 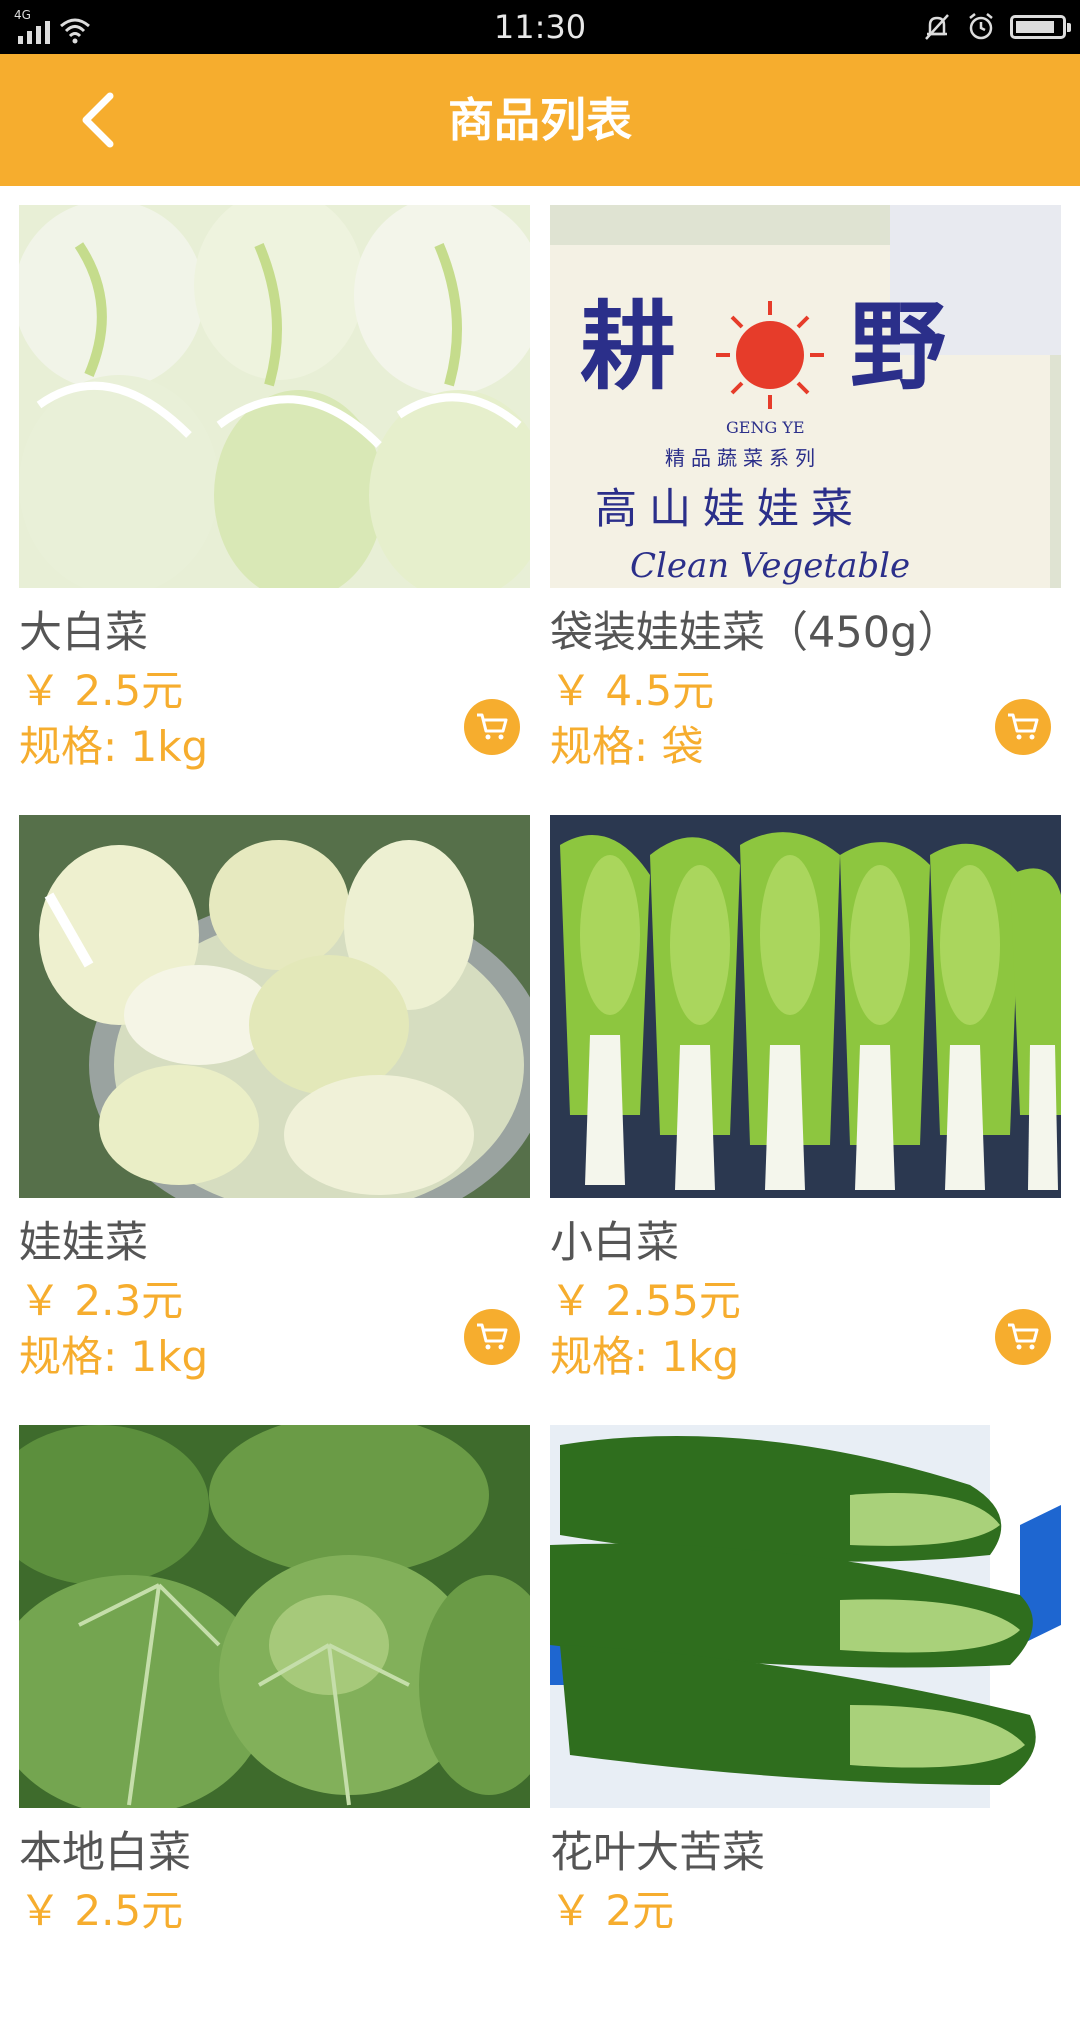 What do you see at coordinates (765, 427) in the screenshot?
I see `image-brand-latin: GENG YE` at bounding box center [765, 427].